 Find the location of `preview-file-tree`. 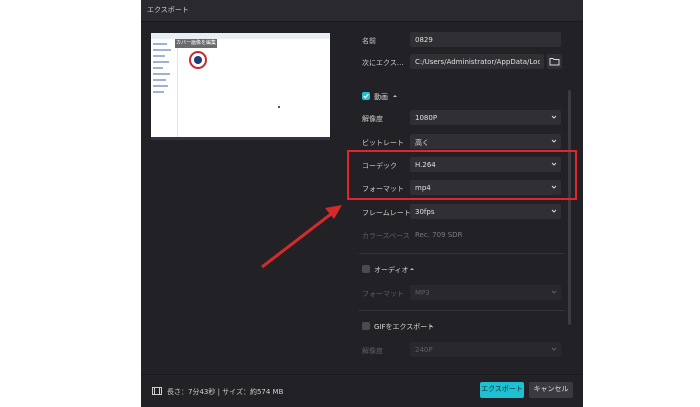

preview-file-tree is located at coordinates (164, 88).